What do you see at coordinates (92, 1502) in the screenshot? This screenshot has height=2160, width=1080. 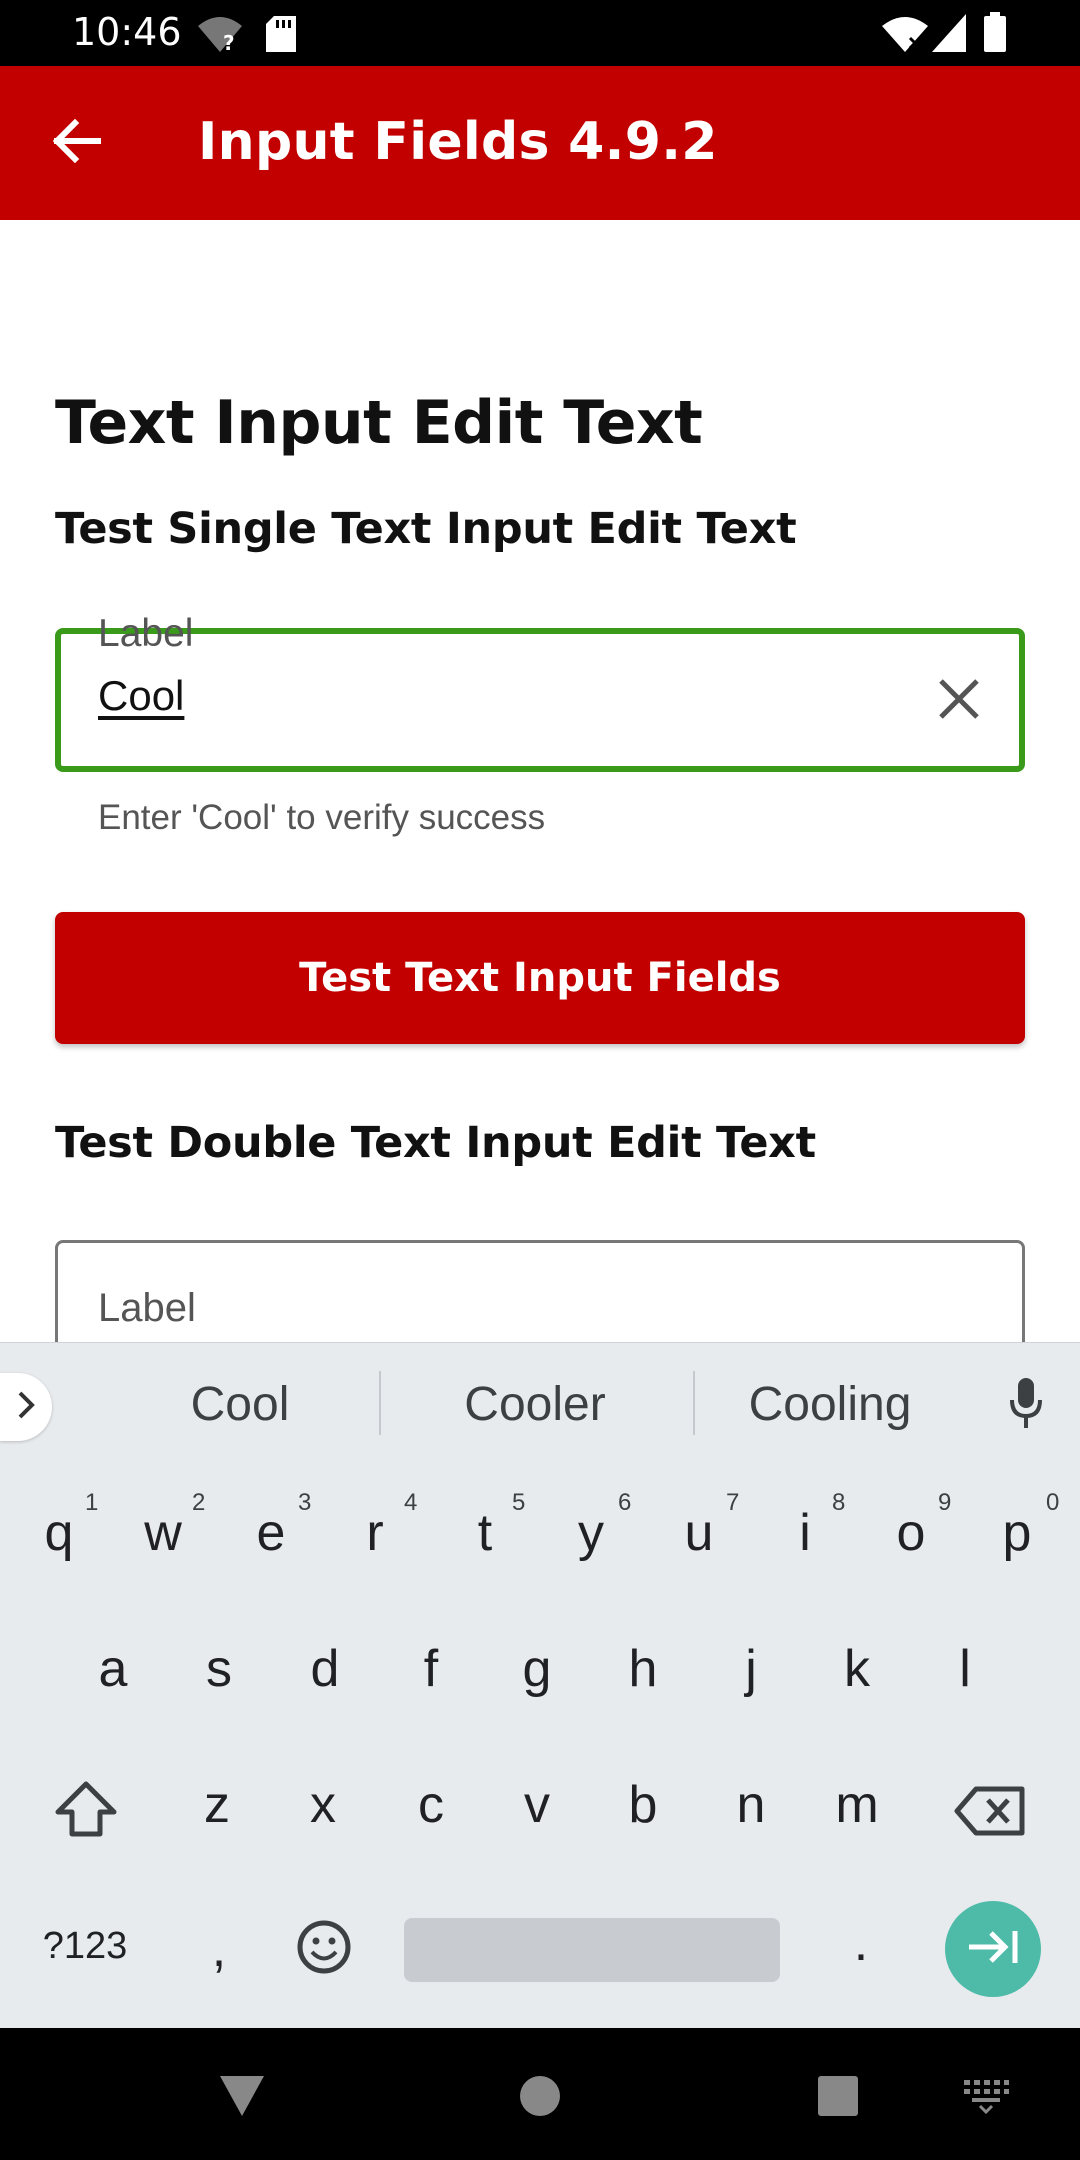 I see `key-q-hint: 1` at bounding box center [92, 1502].